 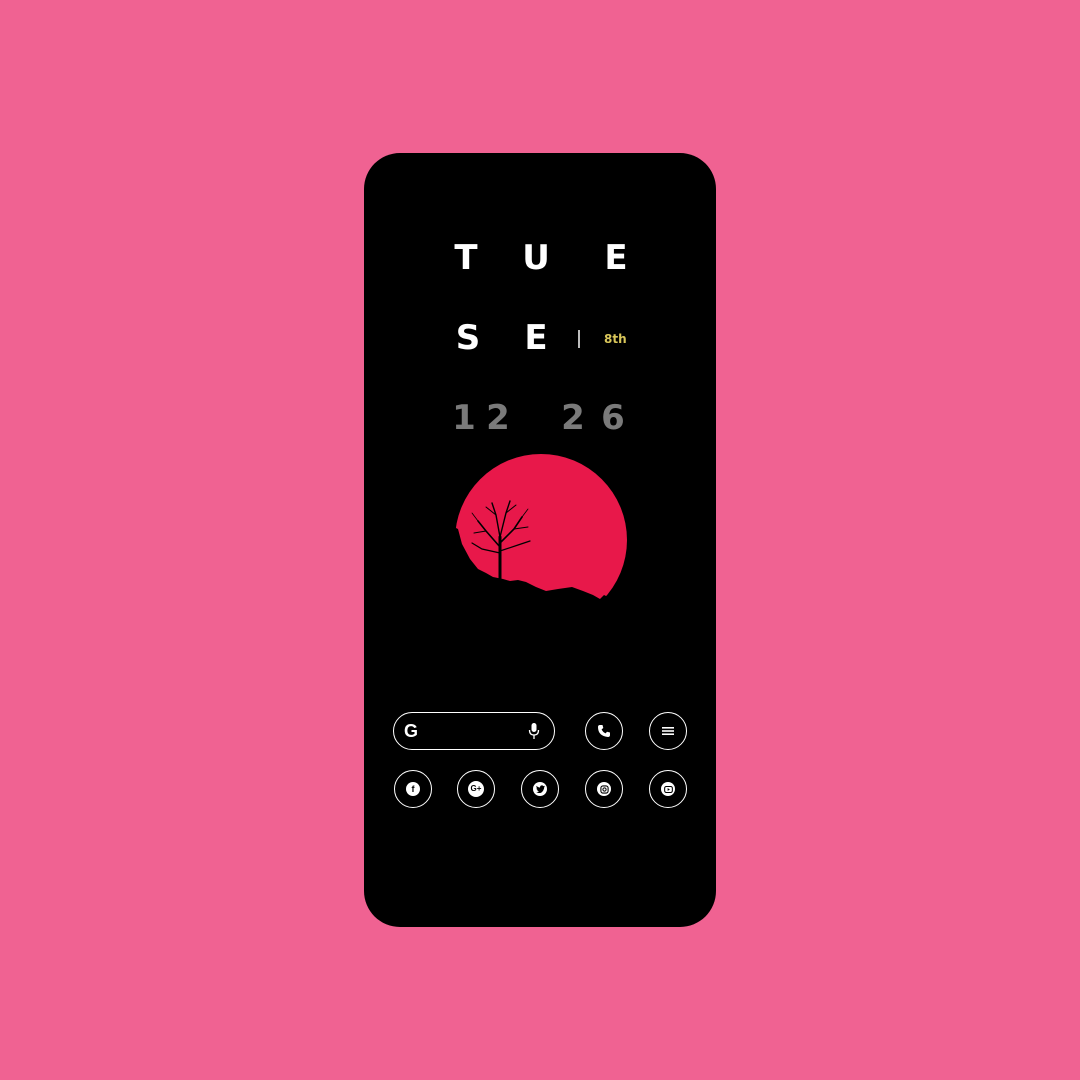 I want to click on phone-button, so click(x=604, y=731).